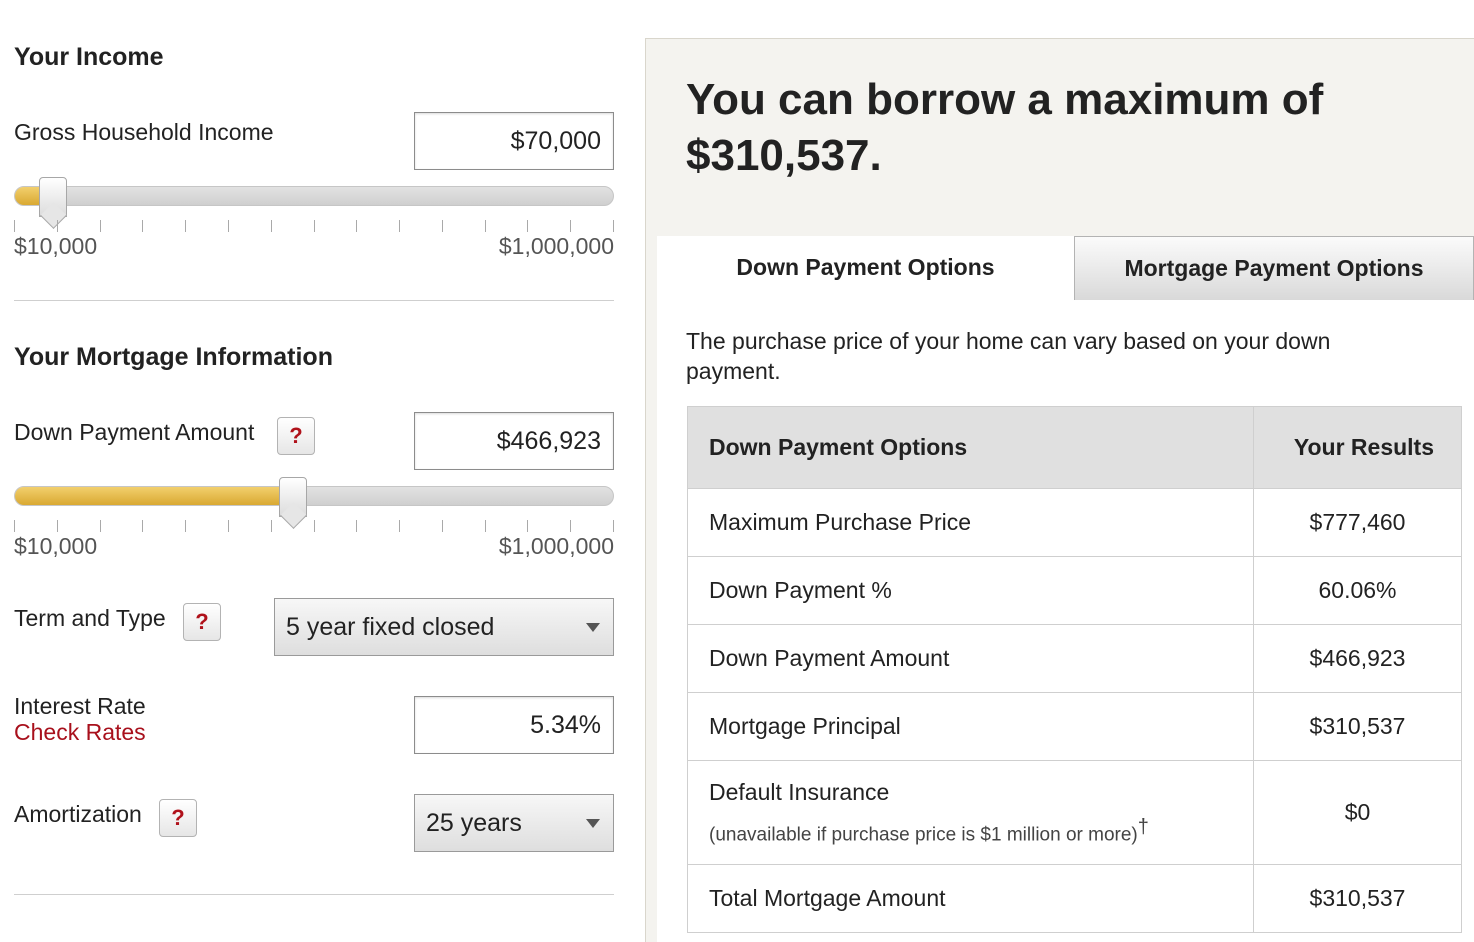 Image resolution: width=1474 pixels, height=942 pixels. I want to click on down-payment-max-label: $1,000,000, so click(556, 546).